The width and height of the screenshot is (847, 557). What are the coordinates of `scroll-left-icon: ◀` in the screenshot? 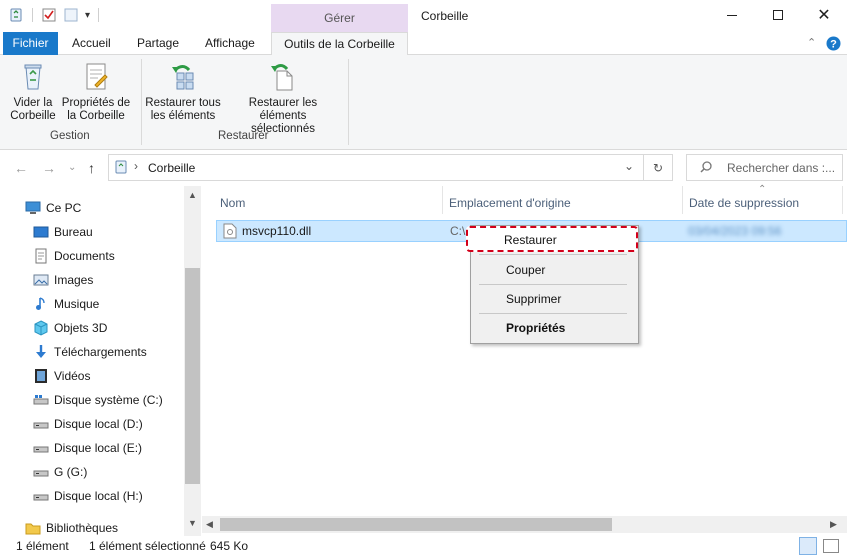 It's located at (209, 524).